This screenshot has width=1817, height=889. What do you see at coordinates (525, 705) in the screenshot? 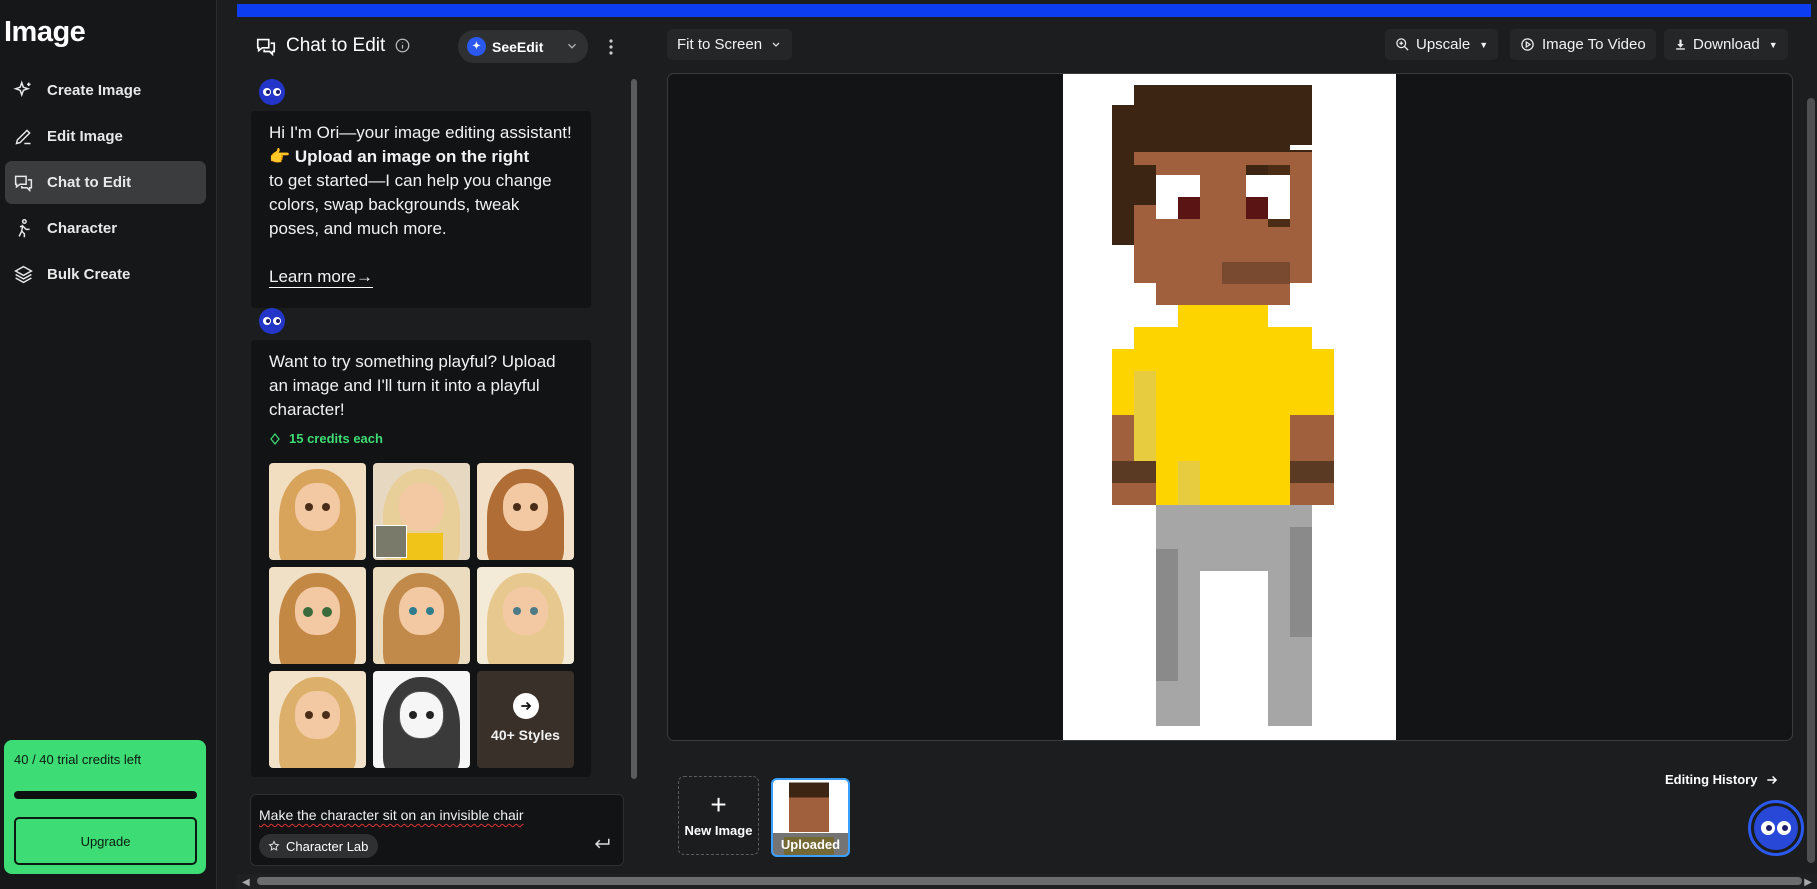
I see `arrow-right-circle-icon` at bounding box center [525, 705].